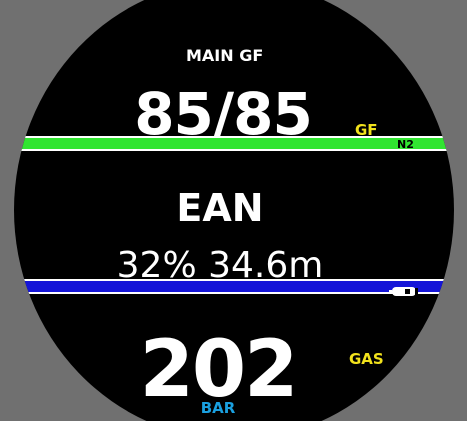 The image size is (467, 421). What do you see at coordinates (220, 208) in the screenshot?
I see `gas-mix-name: EAN` at bounding box center [220, 208].